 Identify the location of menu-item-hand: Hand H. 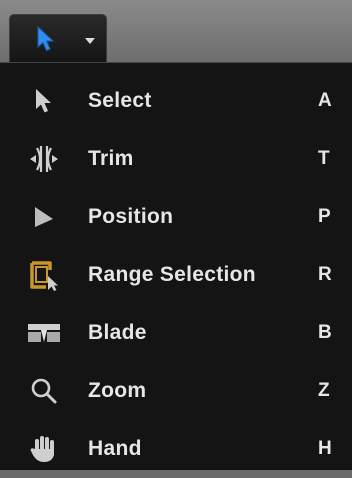
(176, 449).